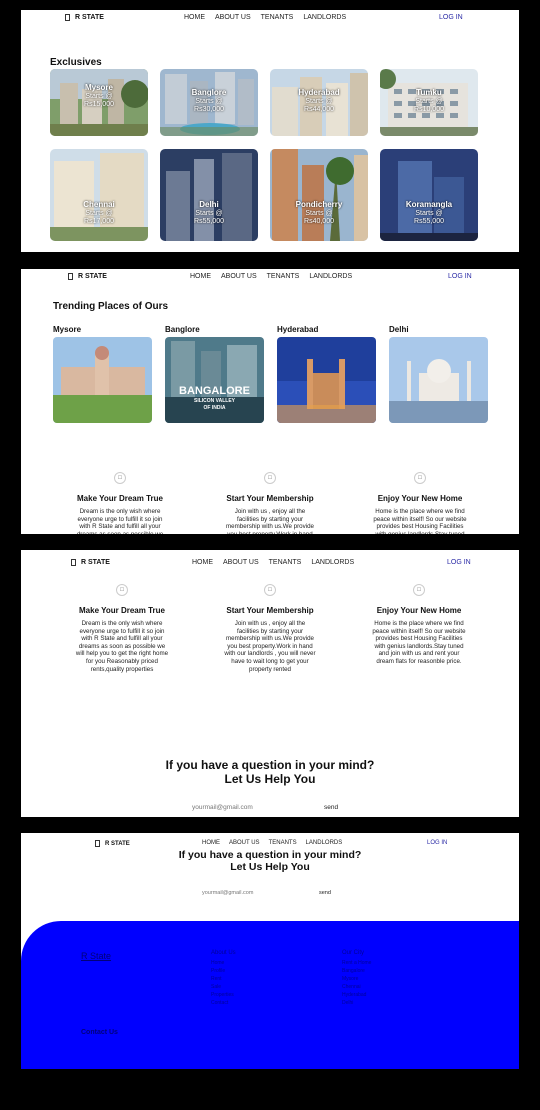 This screenshot has width=540, height=1110. I want to click on palace-image, so click(102, 380).